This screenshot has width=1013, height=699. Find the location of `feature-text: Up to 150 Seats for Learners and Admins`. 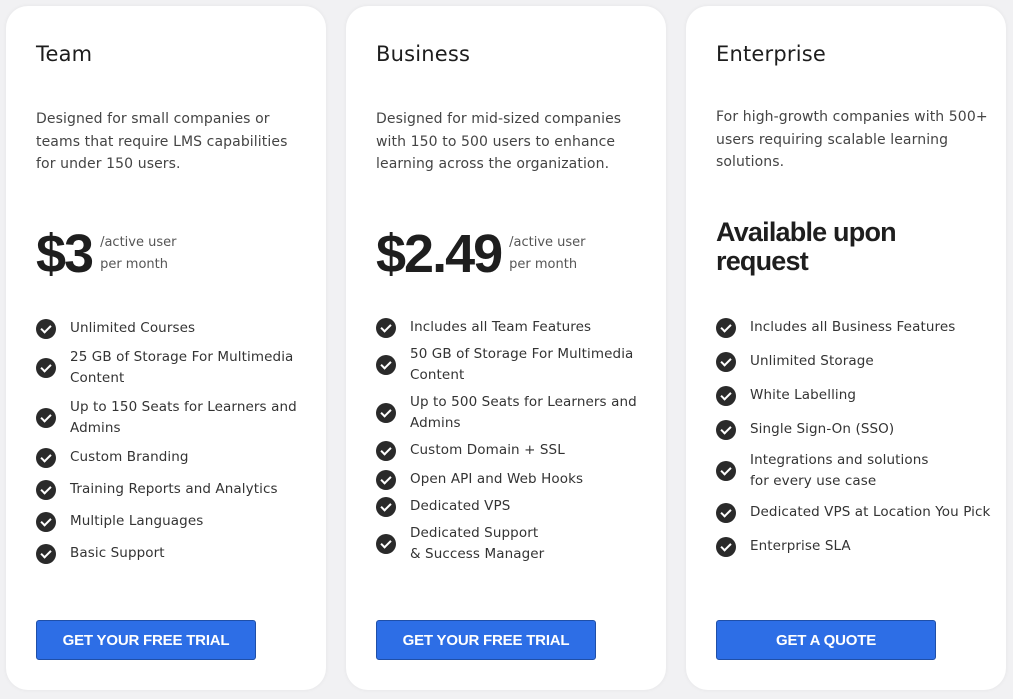

feature-text: Up to 150 Seats for Learners and Admins is located at coordinates (183, 417).